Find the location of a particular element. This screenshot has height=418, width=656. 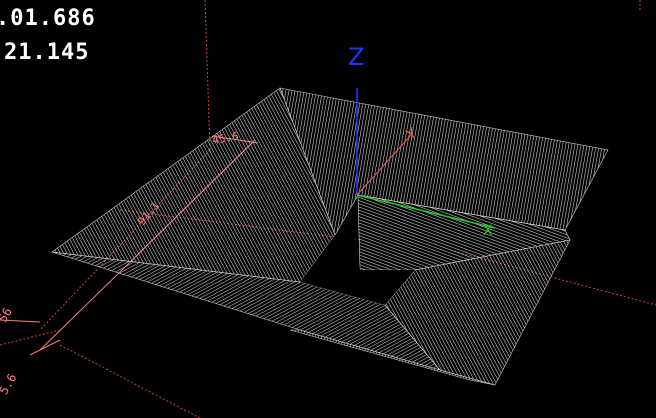

coordinate-readout-line-1: .01.686 is located at coordinates (48, 18).